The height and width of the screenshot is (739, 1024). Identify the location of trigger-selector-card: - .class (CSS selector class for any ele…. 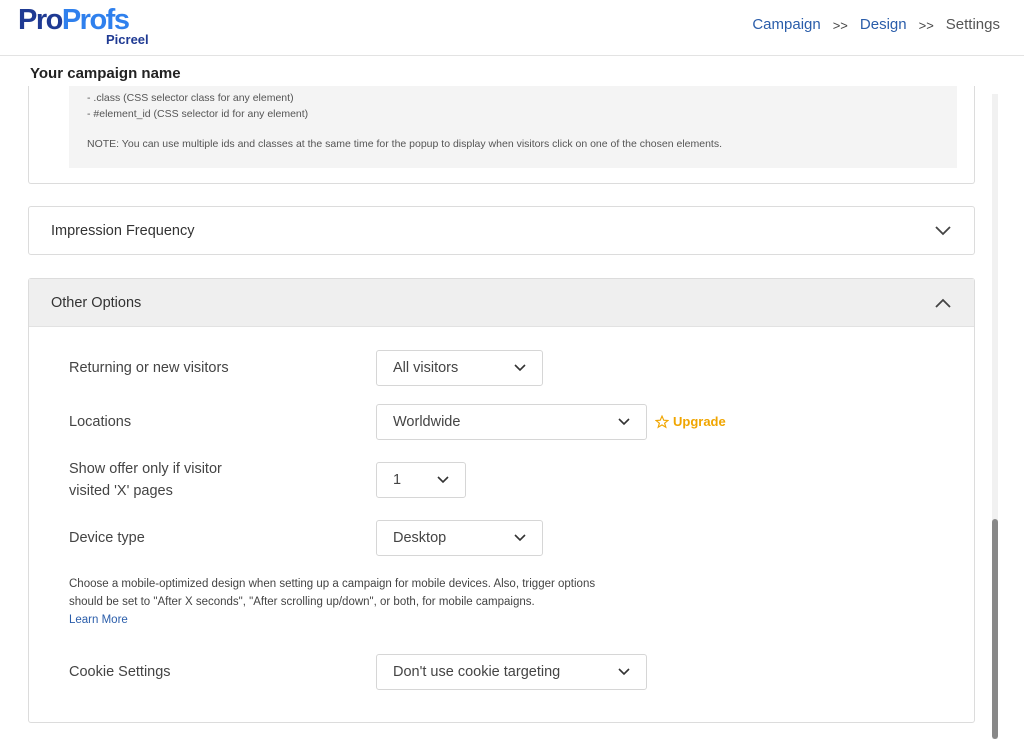
(501, 135).